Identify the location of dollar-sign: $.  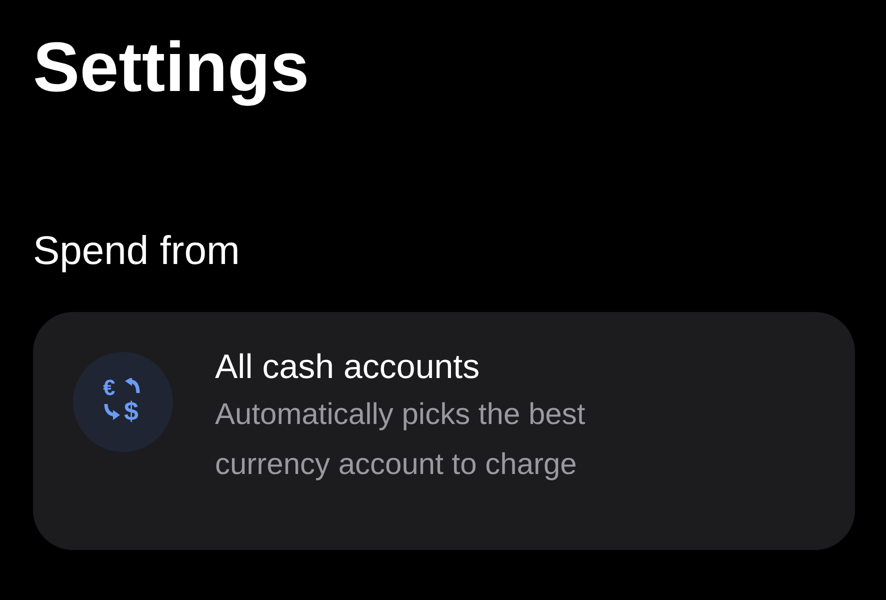
(131, 411).